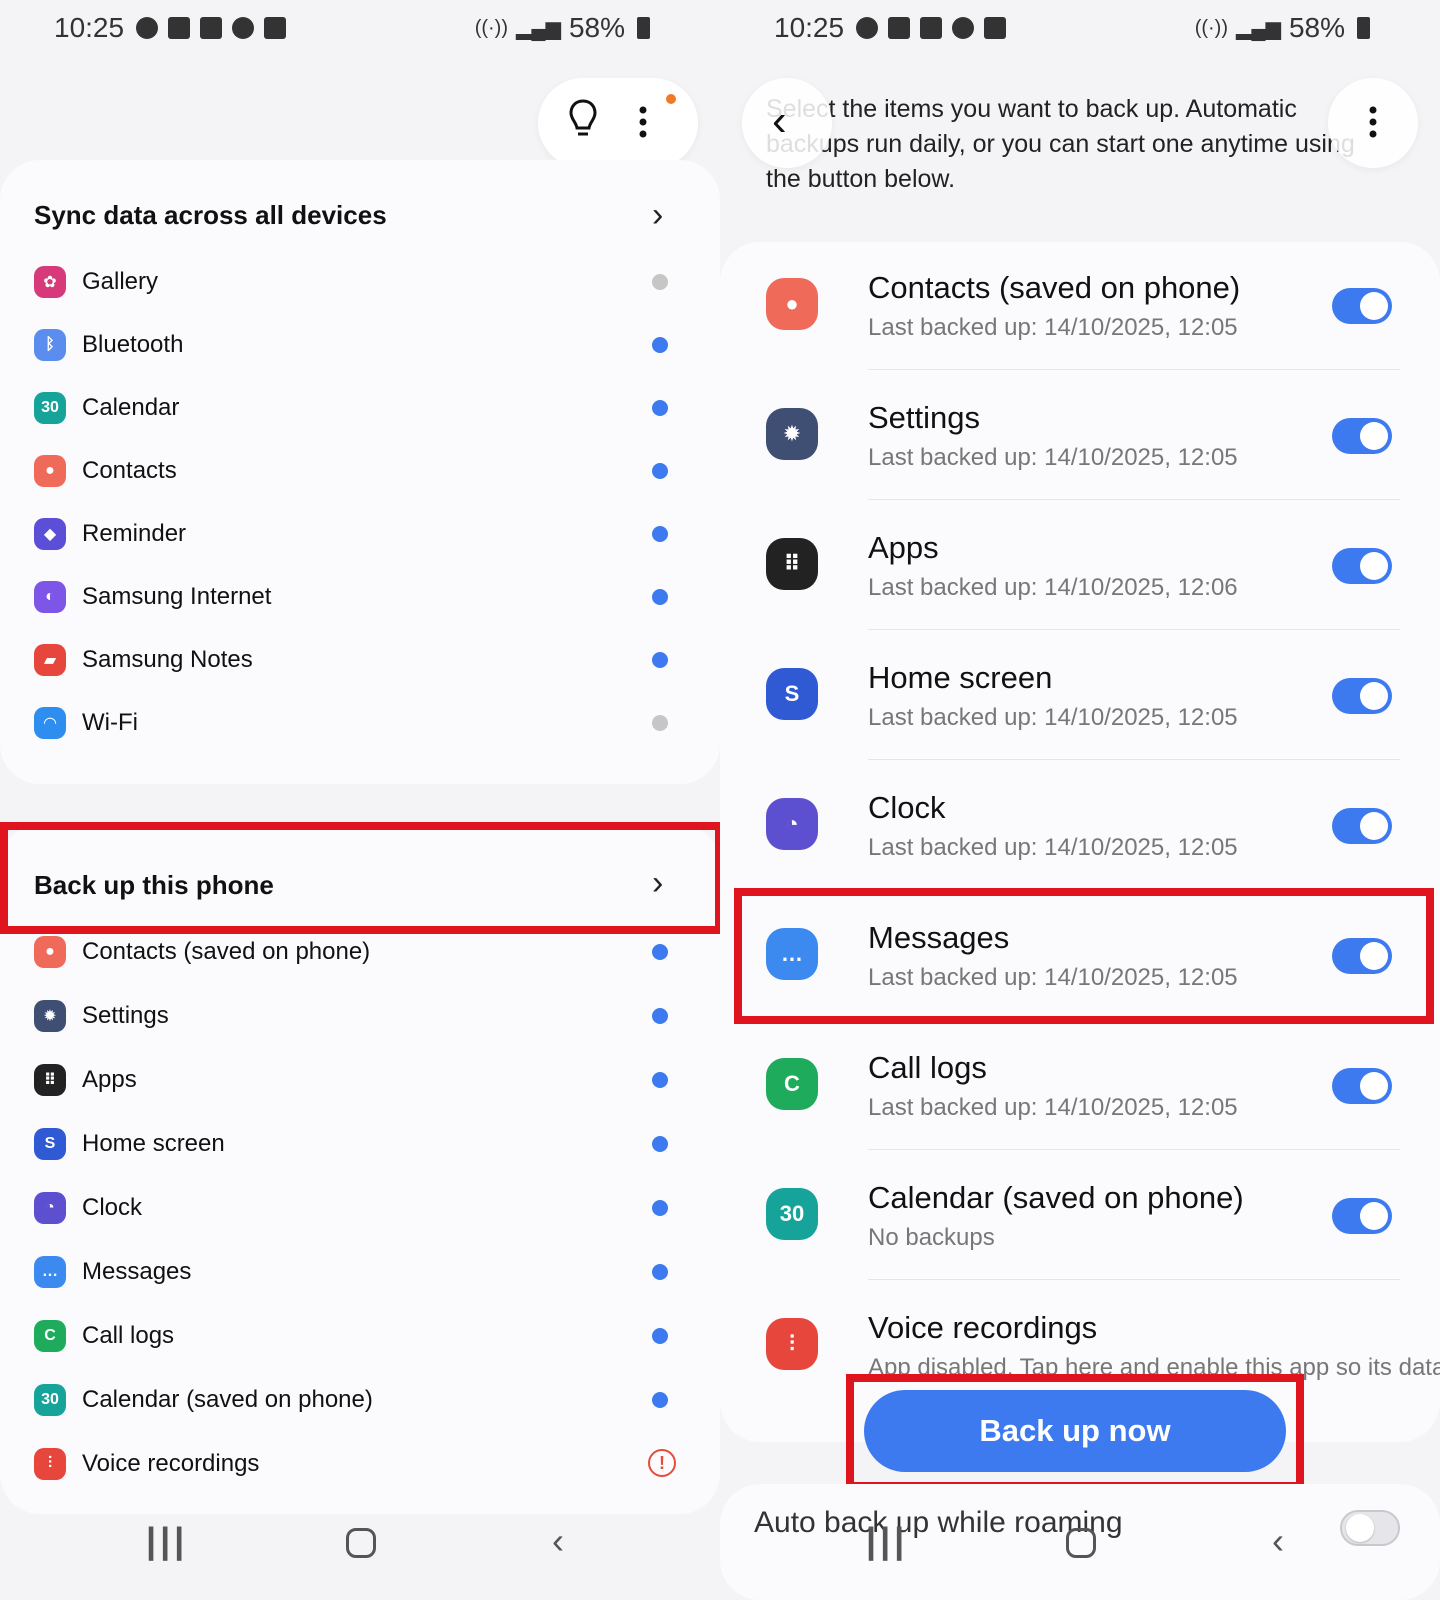  What do you see at coordinates (147, 28) in the screenshot?
I see `account-icon` at bounding box center [147, 28].